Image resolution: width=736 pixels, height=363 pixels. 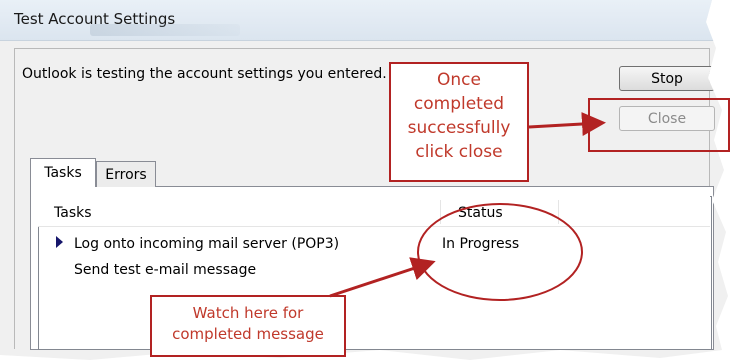 What do you see at coordinates (59, 242) in the screenshot?
I see `current-task-arrow-icon` at bounding box center [59, 242].